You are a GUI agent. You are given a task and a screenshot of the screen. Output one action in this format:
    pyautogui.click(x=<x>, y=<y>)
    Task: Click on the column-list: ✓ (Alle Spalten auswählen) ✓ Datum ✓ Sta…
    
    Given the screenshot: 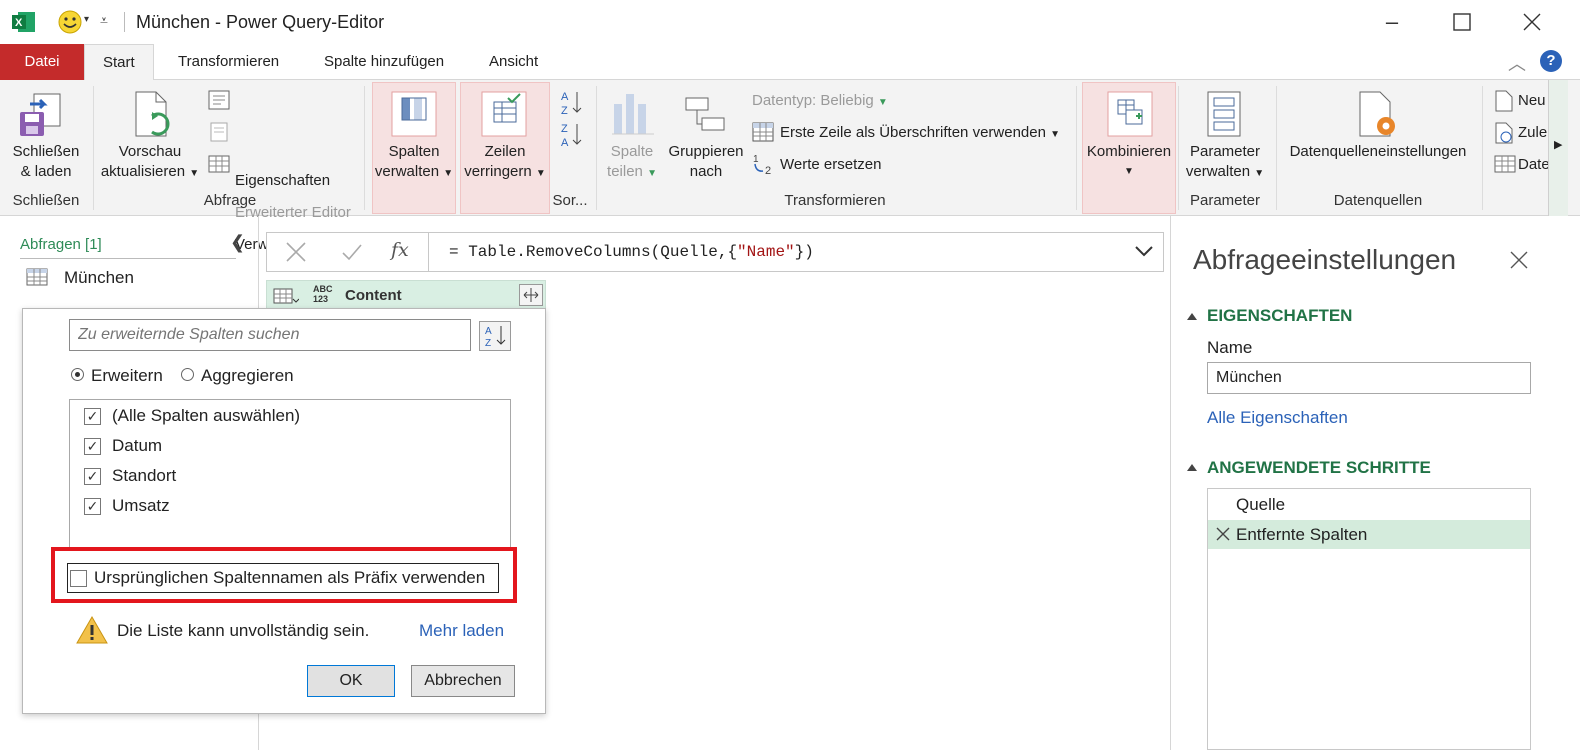 What is the action you would take?
    pyautogui.click(x=290, y=474)
    